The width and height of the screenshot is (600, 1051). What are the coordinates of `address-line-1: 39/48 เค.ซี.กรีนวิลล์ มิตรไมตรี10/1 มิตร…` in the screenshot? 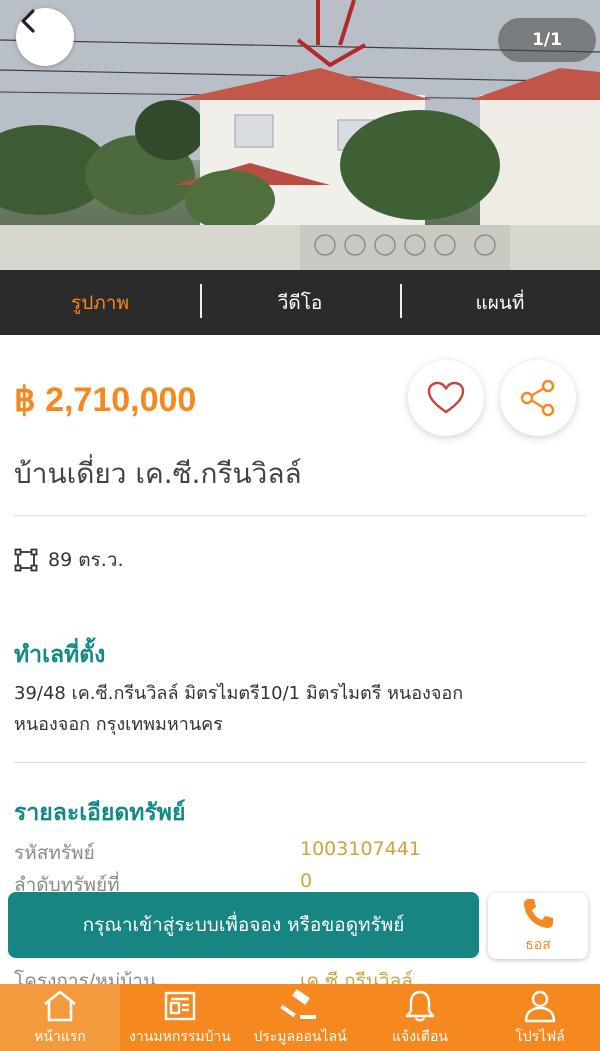 It's located at (239, 693).